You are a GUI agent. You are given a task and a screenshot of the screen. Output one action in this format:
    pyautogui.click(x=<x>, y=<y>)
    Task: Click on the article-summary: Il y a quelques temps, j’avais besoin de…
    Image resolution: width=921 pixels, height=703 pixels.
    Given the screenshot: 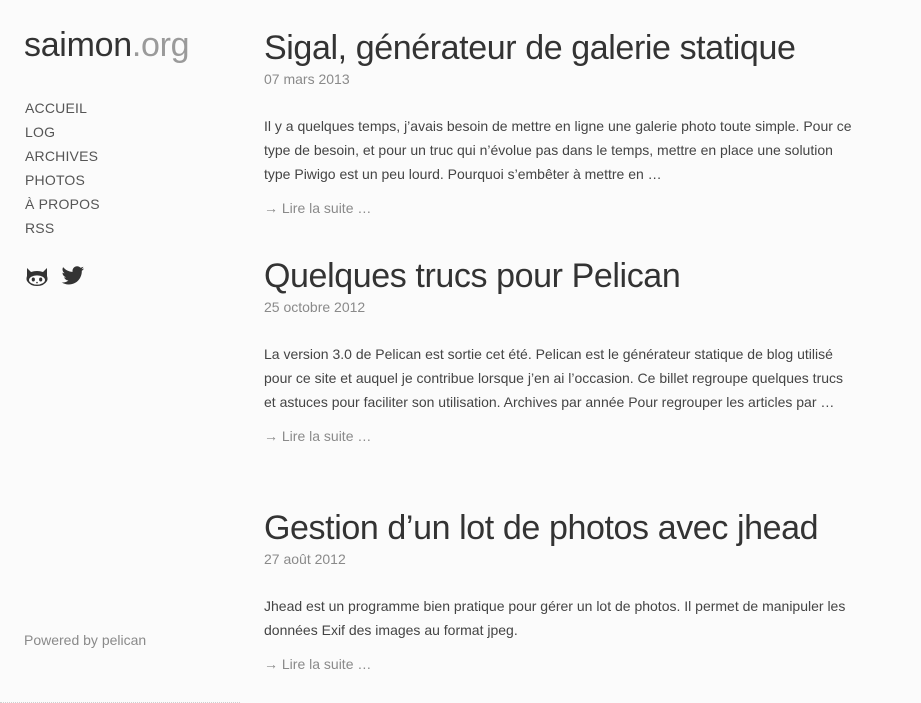 What is the action you would take?
    pyautogui.click(x=558, y=150)
    